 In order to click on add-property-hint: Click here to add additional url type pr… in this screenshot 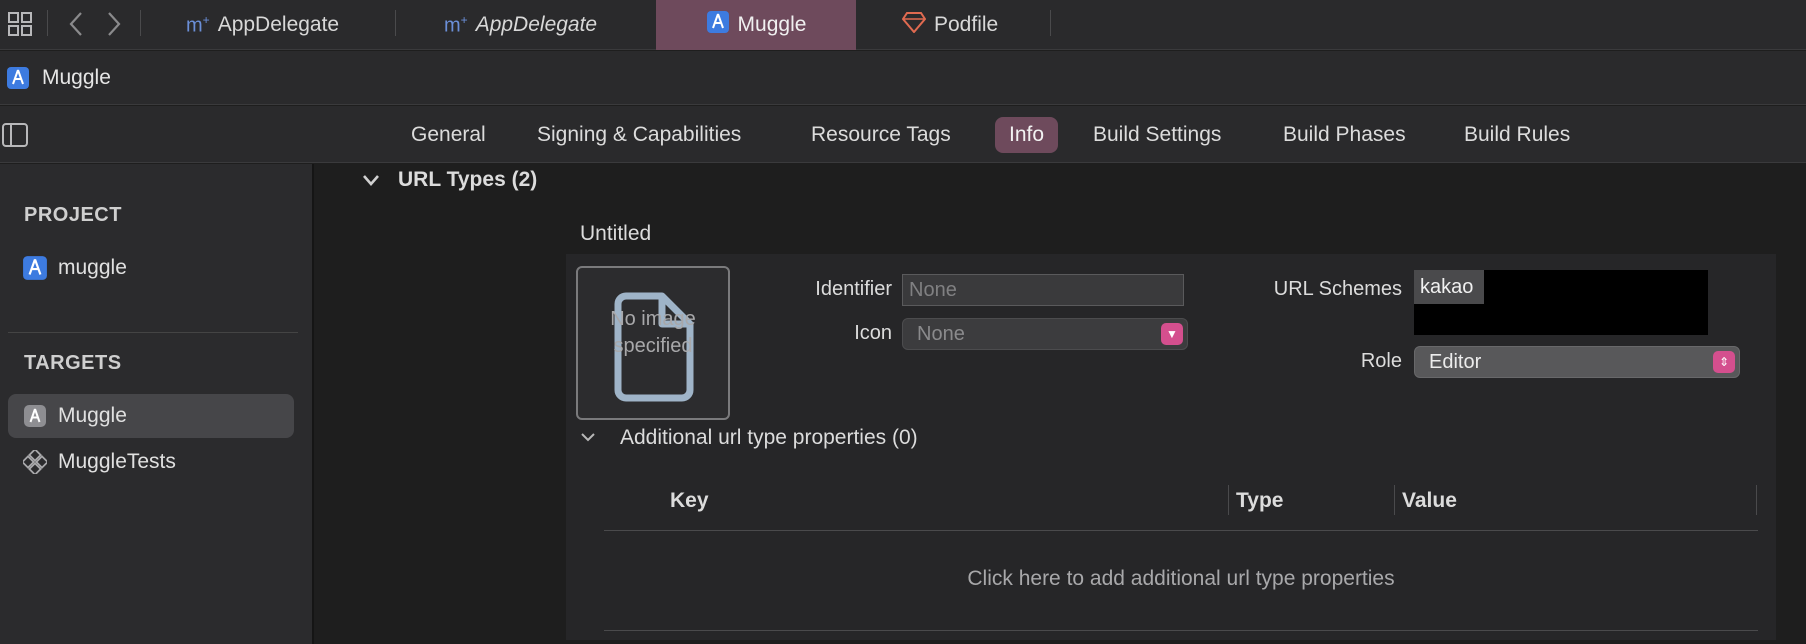, I will do `click(1181, 579)`.